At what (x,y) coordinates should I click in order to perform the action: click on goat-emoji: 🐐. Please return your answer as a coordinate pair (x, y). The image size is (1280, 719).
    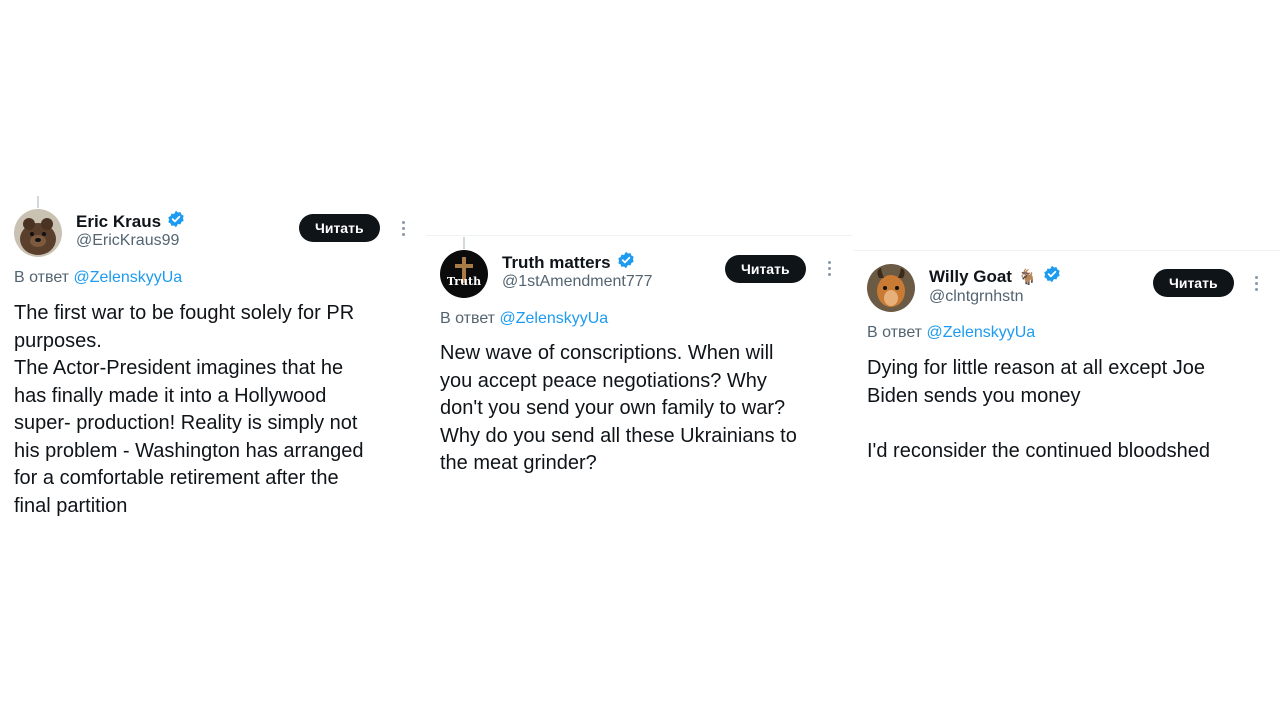
    Looking at the image, I should click on (1027, 277).